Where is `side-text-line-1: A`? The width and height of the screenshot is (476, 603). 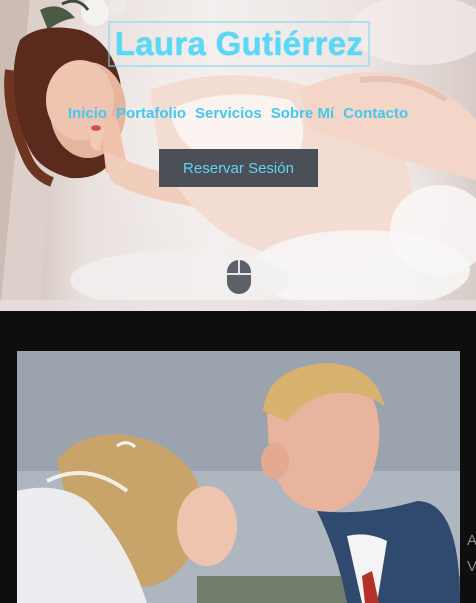
side-text-line-1: A is located at coordinates (471, 540).